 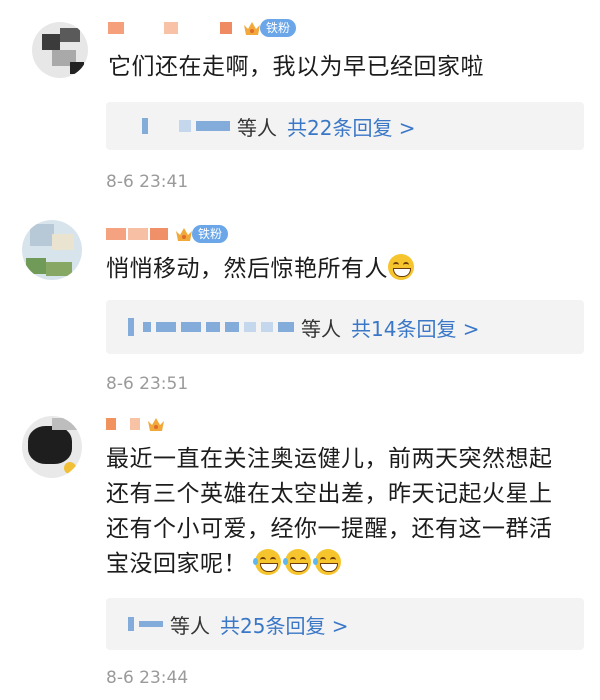 I want to click on comment-line: 还有三个英雄在太空出差，昨天记起火星上, so click(x=329, y=494).